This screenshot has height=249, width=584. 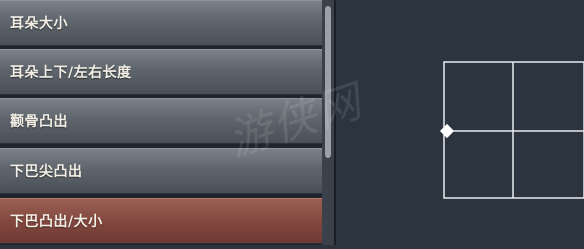 I want to click on menu-item-ear-size: 耳朵大小, so click(x=161, y=23).